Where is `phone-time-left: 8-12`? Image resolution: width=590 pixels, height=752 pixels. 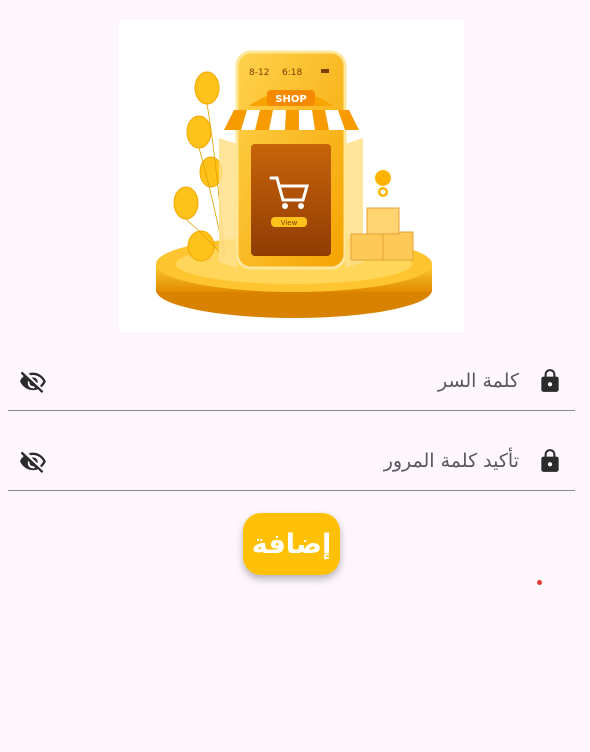 phone-time-left: 8-12 is located at coordinates (259, 73).